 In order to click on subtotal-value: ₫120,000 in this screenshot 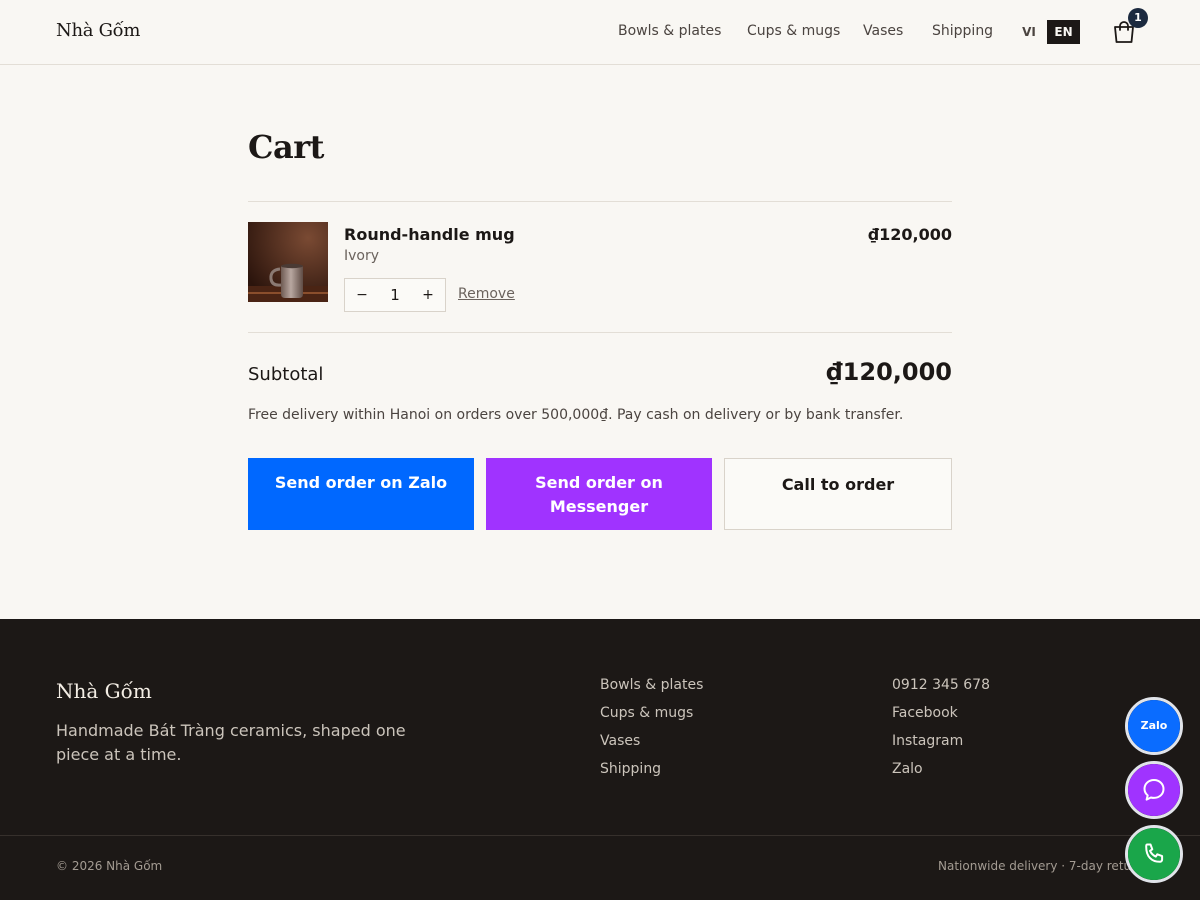, I will do `click(888, 372)`.